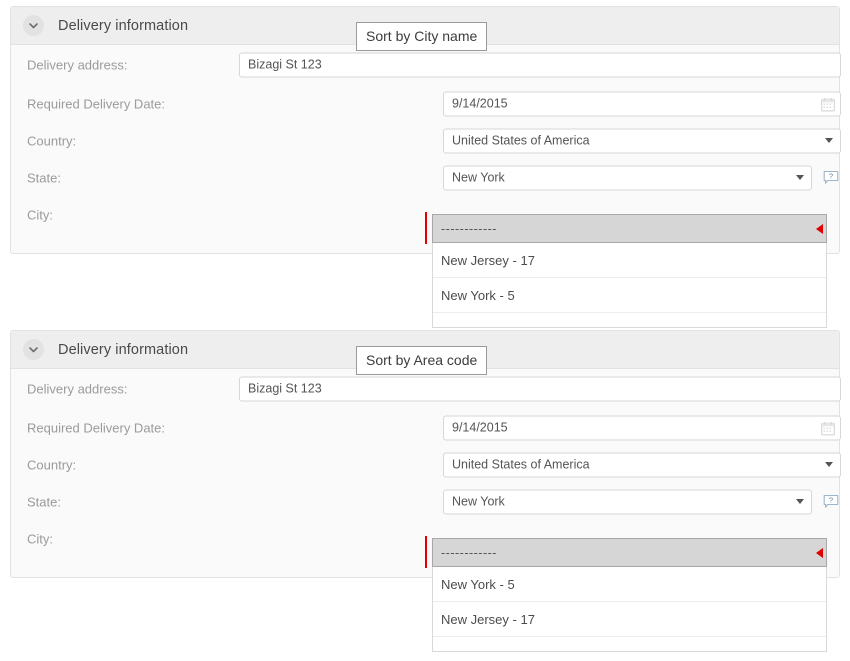 The width and height of the screenshot is (850, 661). I want to click on city-combo-options-list: New York - 5 New Jersey - 17, so click(629, 609).